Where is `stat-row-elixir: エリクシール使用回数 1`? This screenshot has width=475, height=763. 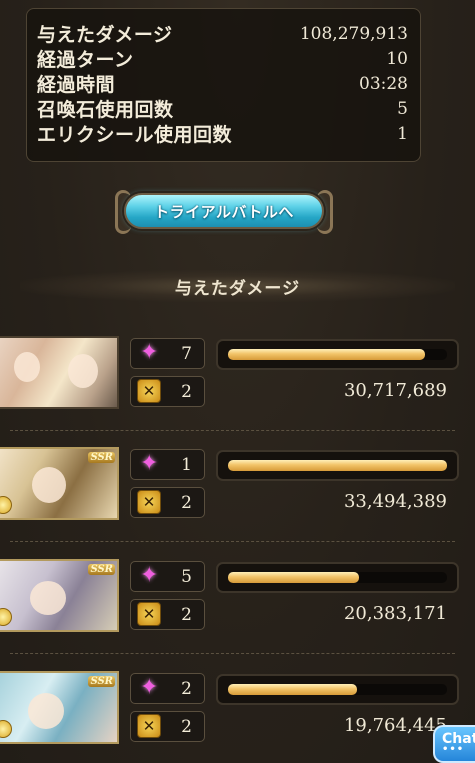 stat-row-elixir: エリクシール使用回数 1 is located at coordinates (222, 134).